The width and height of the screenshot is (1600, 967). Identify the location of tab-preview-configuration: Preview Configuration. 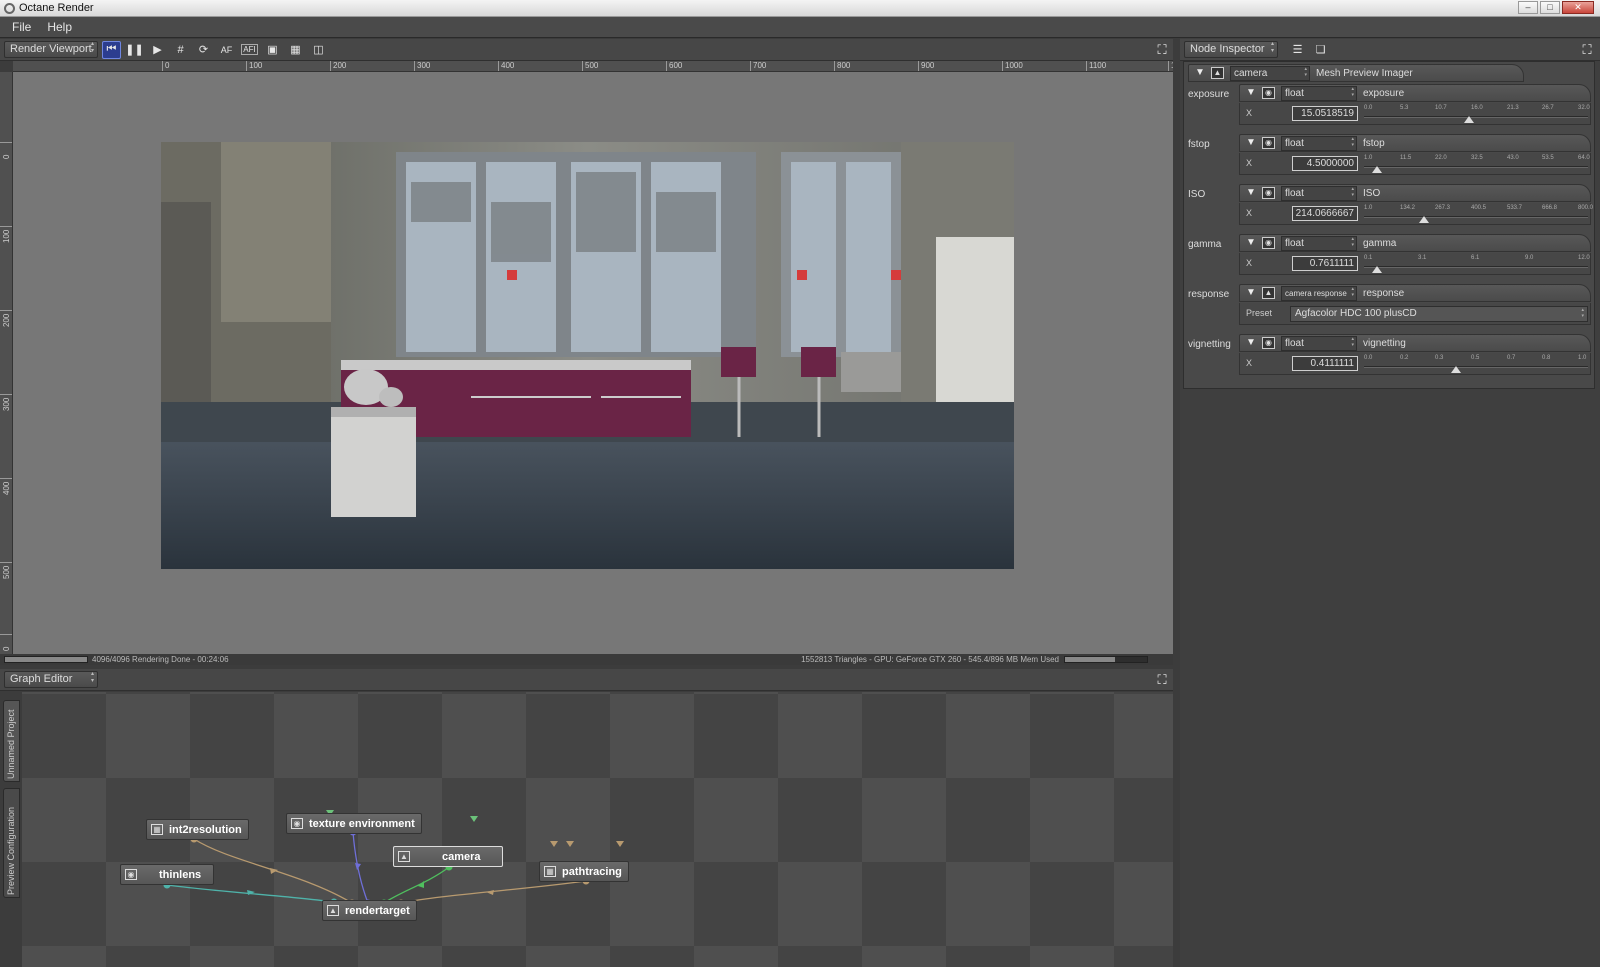
(11, 843).